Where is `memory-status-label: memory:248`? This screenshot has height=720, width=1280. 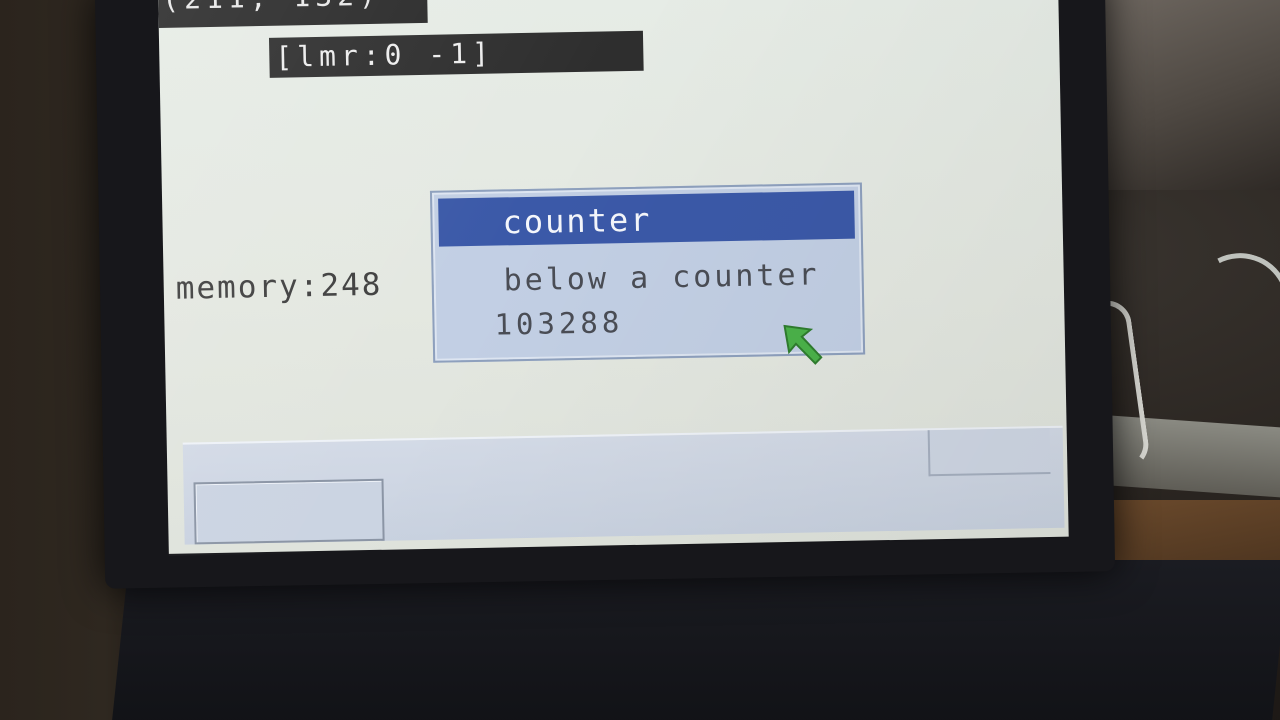
memory-status-label: memory:248 is located at coordinates (279, 286).